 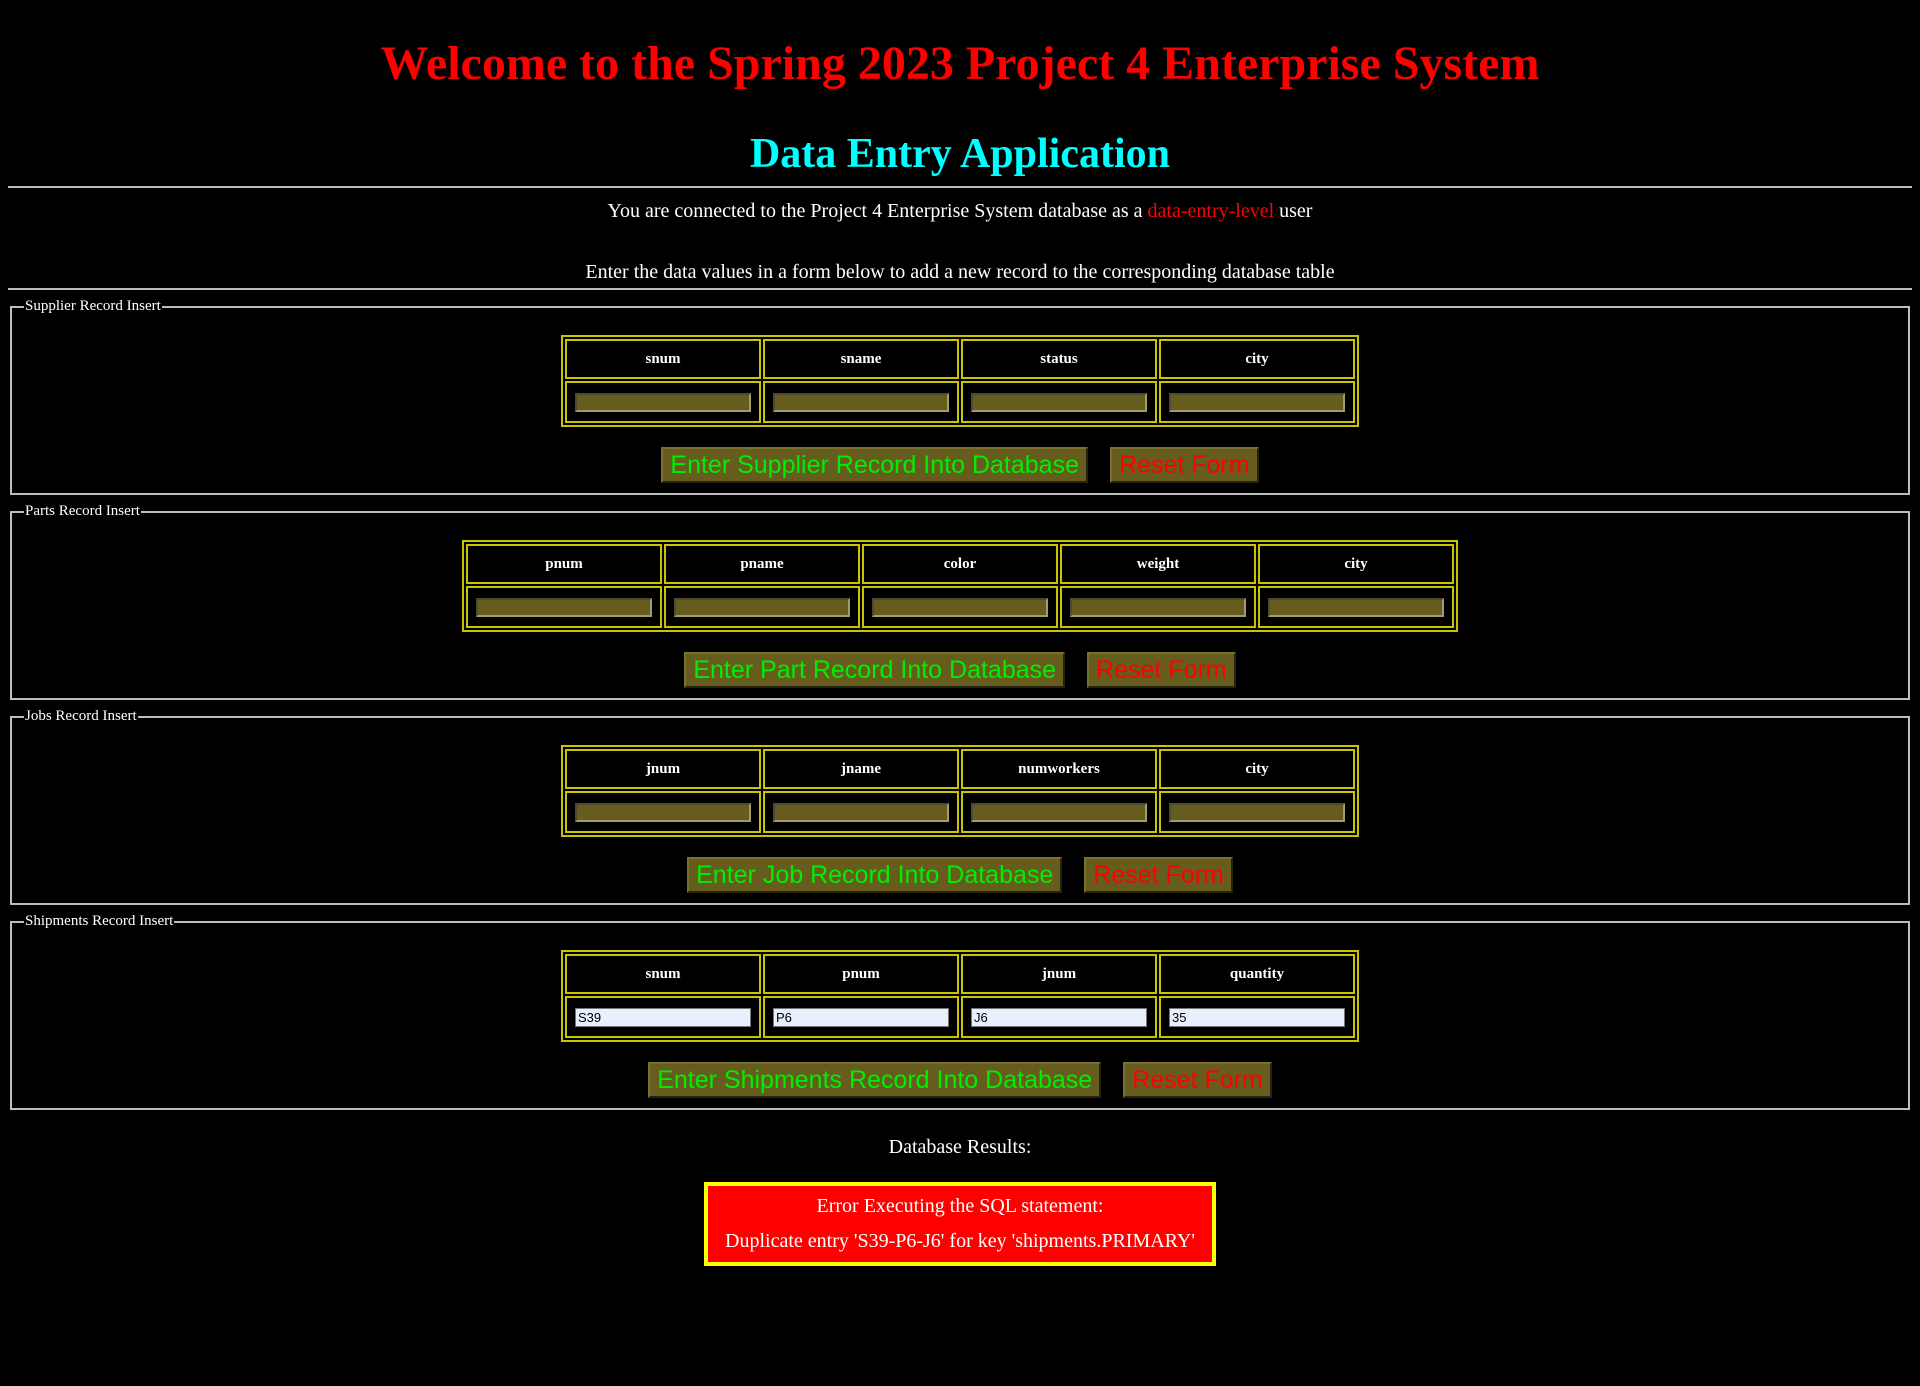 I want to click on jobs-column-header: numworkers, so click(x=1059, y=769).